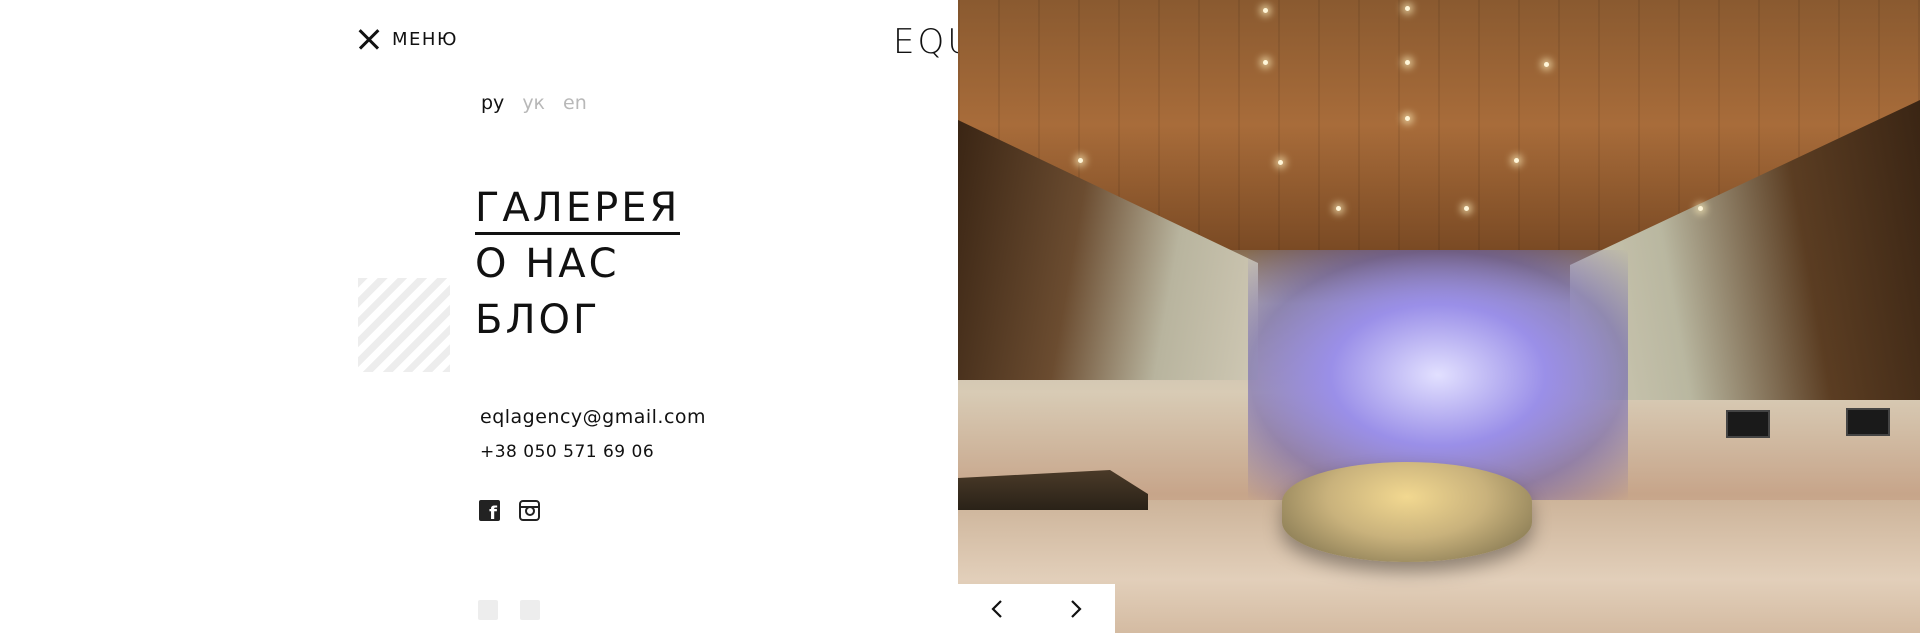  I want to click on nav-item-about: О НАС, so click(577, 264).